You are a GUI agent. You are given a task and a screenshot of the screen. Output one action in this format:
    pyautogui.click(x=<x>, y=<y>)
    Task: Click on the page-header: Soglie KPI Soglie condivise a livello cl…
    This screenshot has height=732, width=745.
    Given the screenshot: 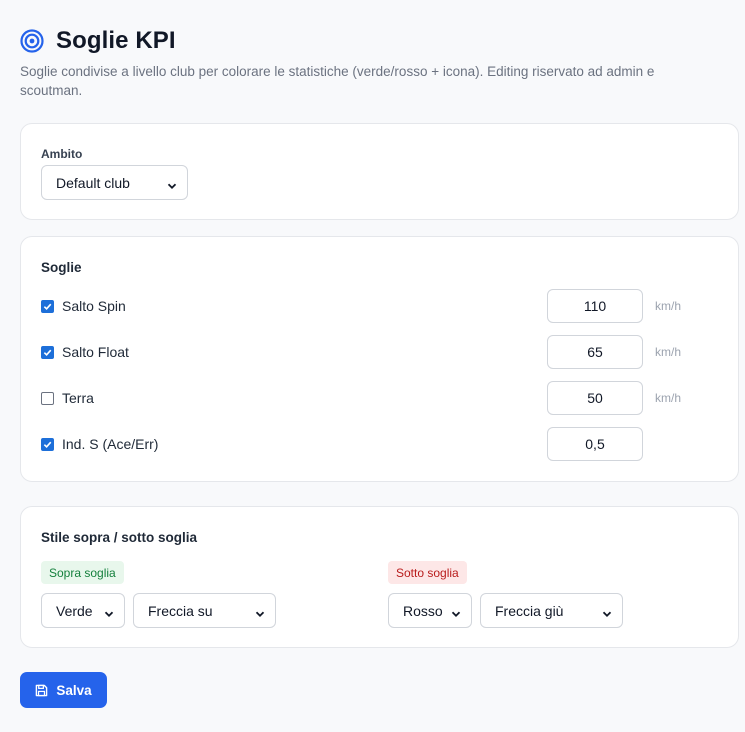 What is the action you would take?
    pyautogui.click(x=370, y=63)
    